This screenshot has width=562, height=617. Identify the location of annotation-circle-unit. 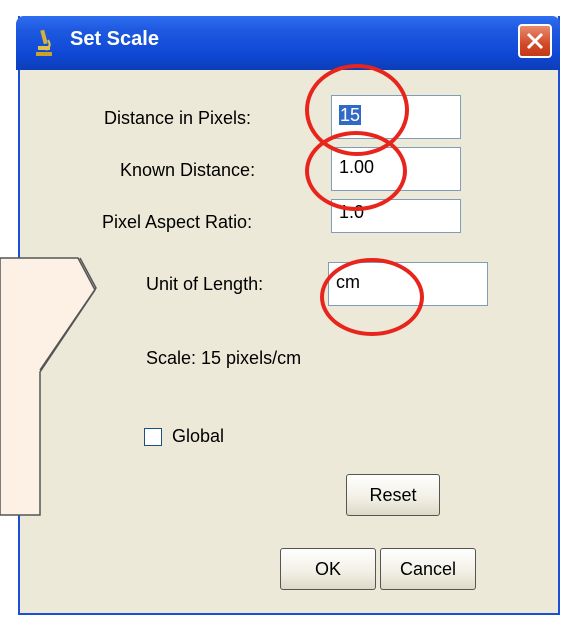
(372, 297).